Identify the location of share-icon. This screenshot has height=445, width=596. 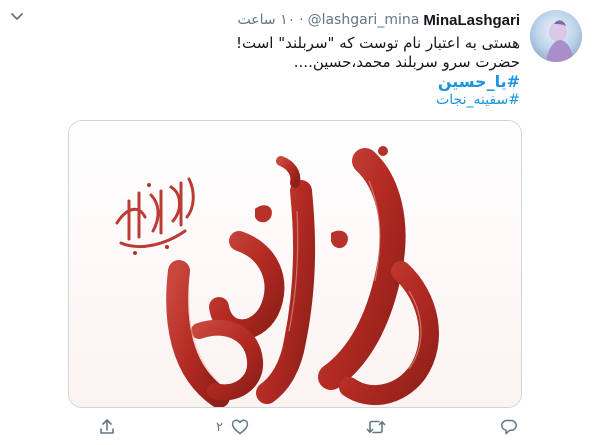
(107, 426).